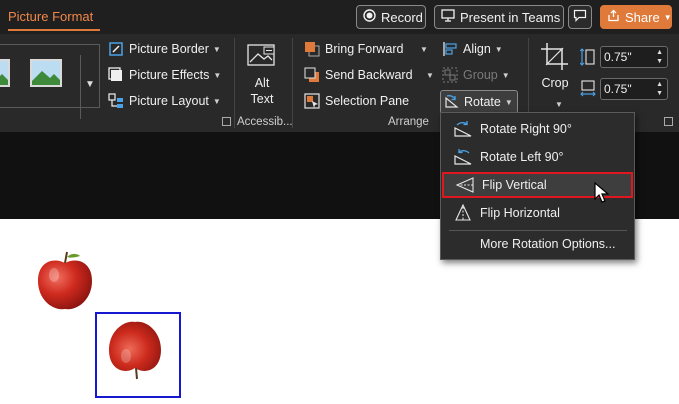  I want to click on comment-icon, so click(580, 17).